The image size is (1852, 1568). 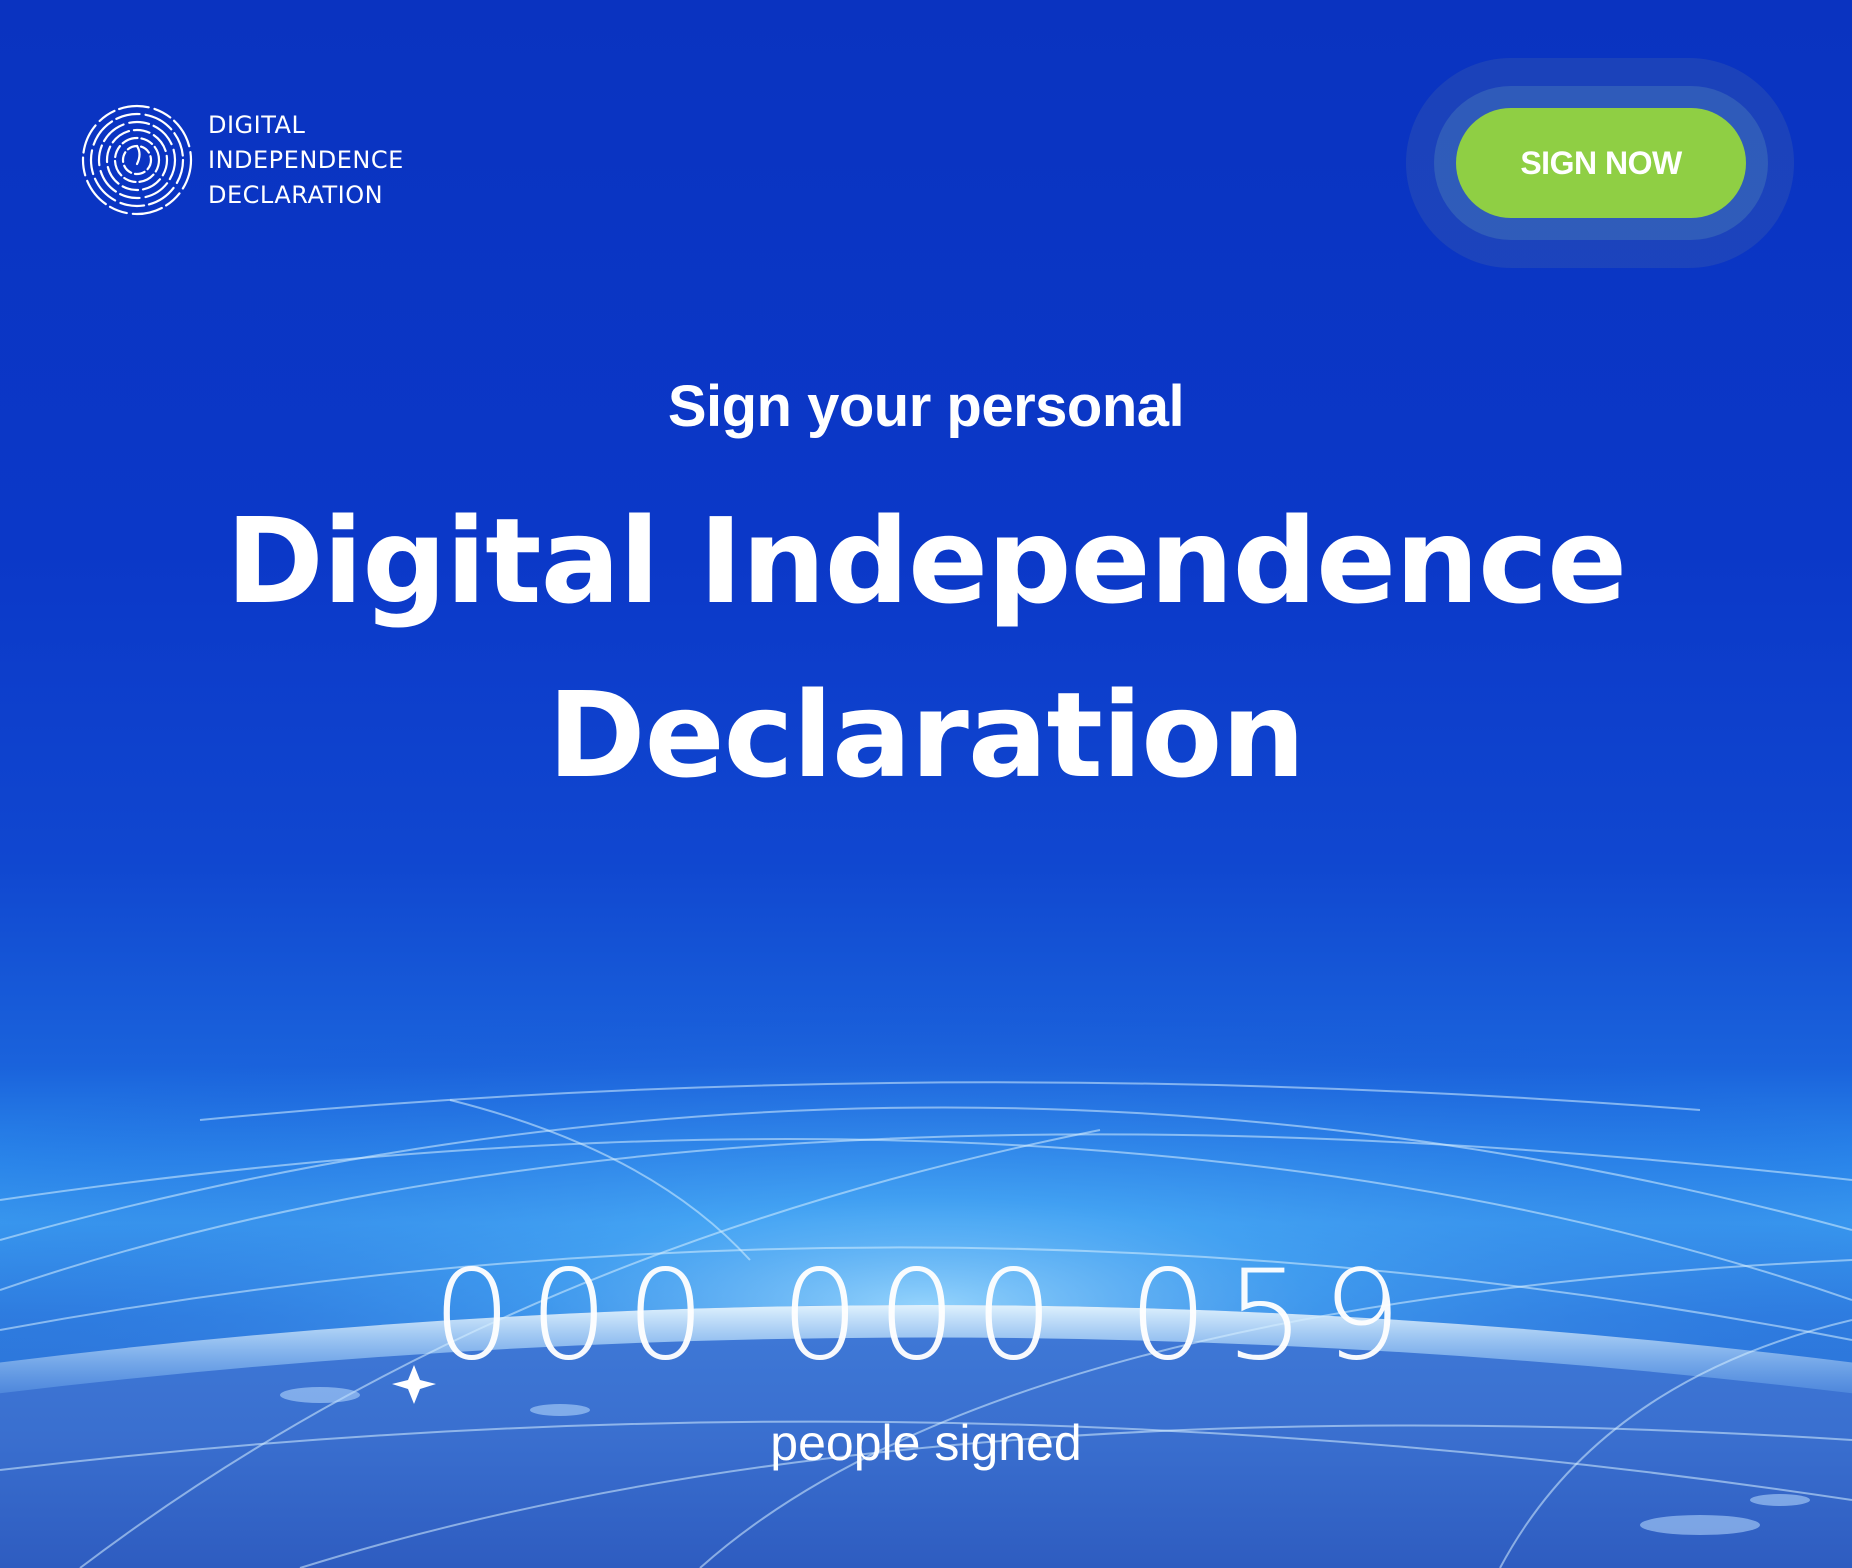 What do you see at coordinates (137, 160) in the screenshot?
I see `fingerprint-globe-icon` at bounding box center [137, 160].